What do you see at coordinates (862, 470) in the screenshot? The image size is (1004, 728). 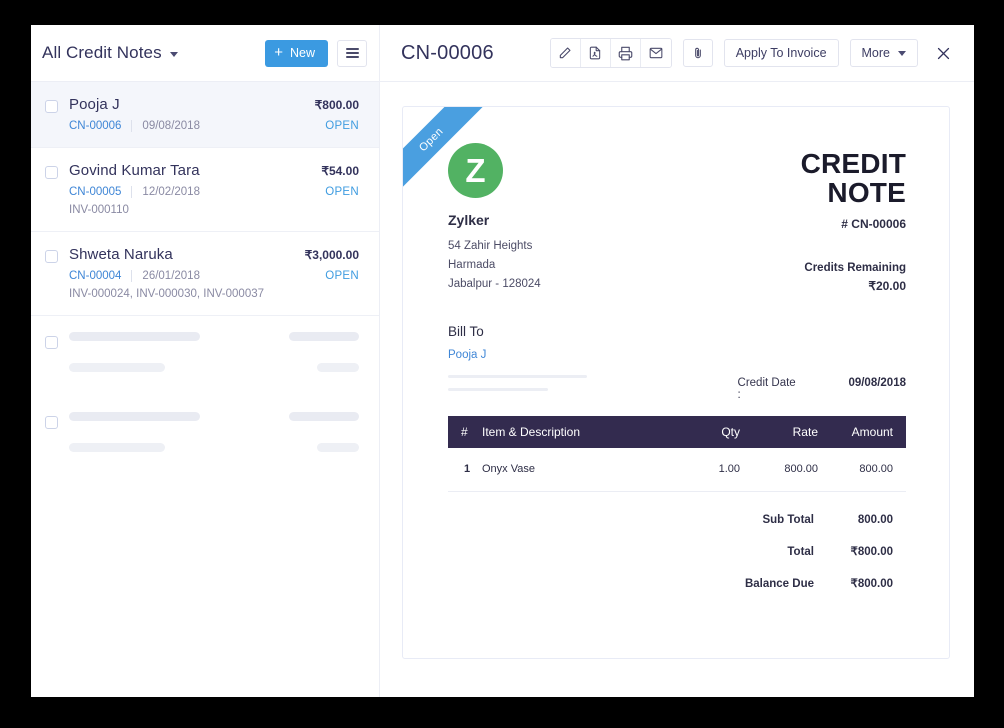 I see `cell-amount: 800.00` at bounding box center [862, 470].